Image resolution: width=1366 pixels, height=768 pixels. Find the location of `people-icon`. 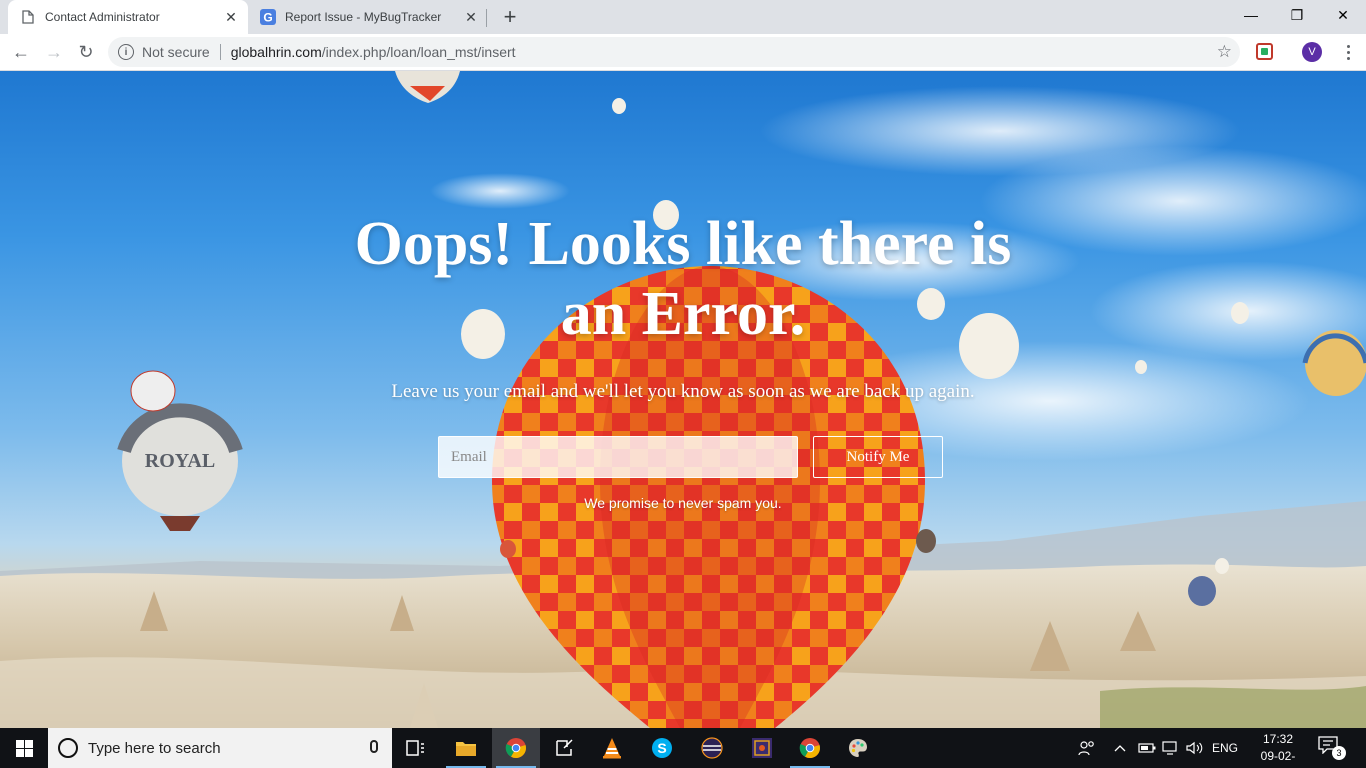

people-icon is located at coordinates (1087, 748).